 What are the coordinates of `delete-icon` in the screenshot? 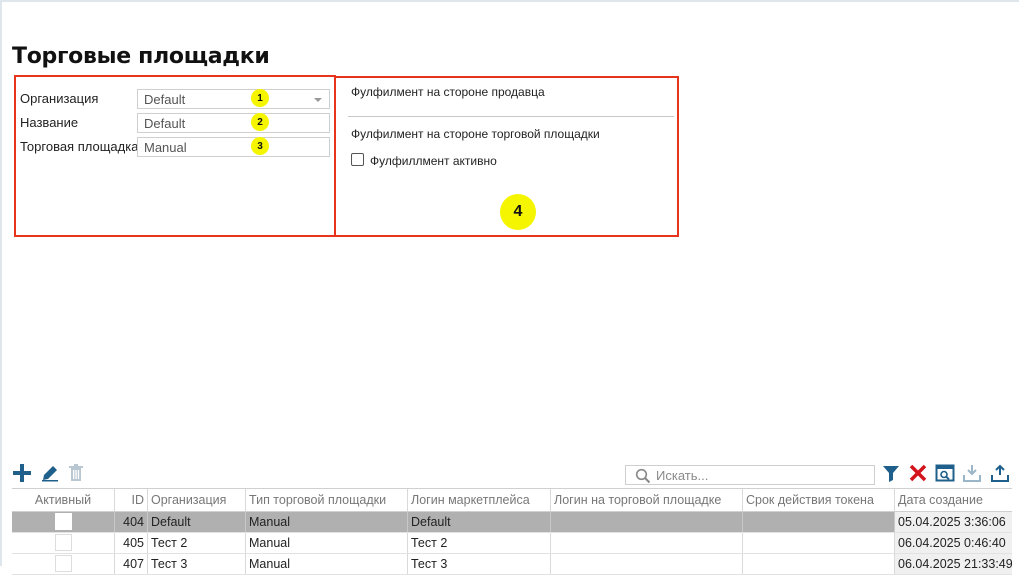 It's located at (76, 472).